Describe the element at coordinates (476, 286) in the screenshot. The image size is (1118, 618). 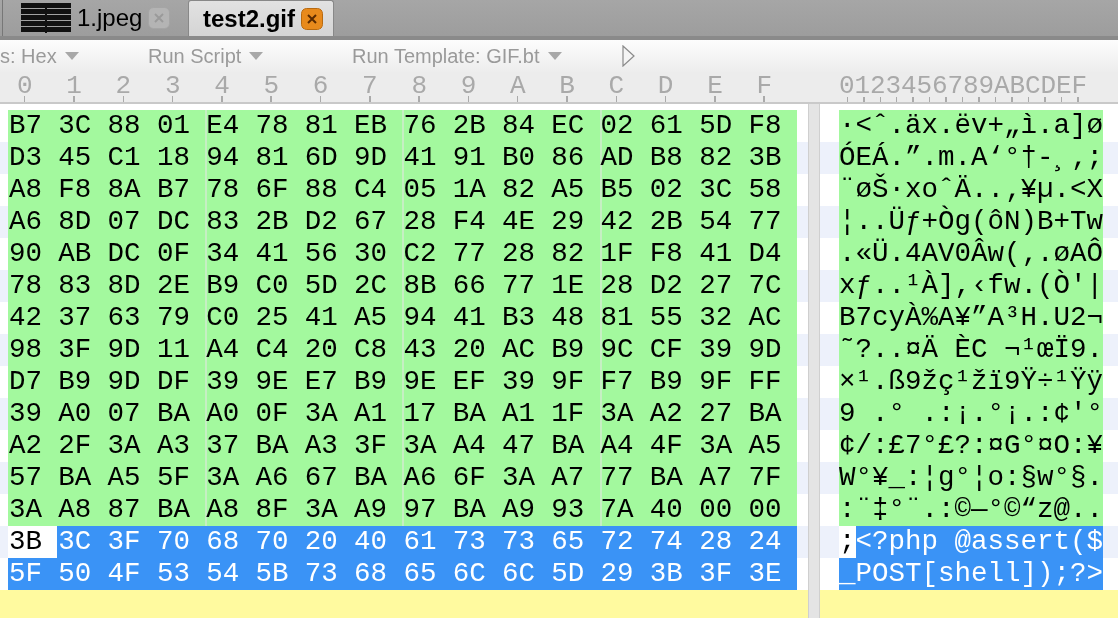
I see `byte-cell: 66` at that location.